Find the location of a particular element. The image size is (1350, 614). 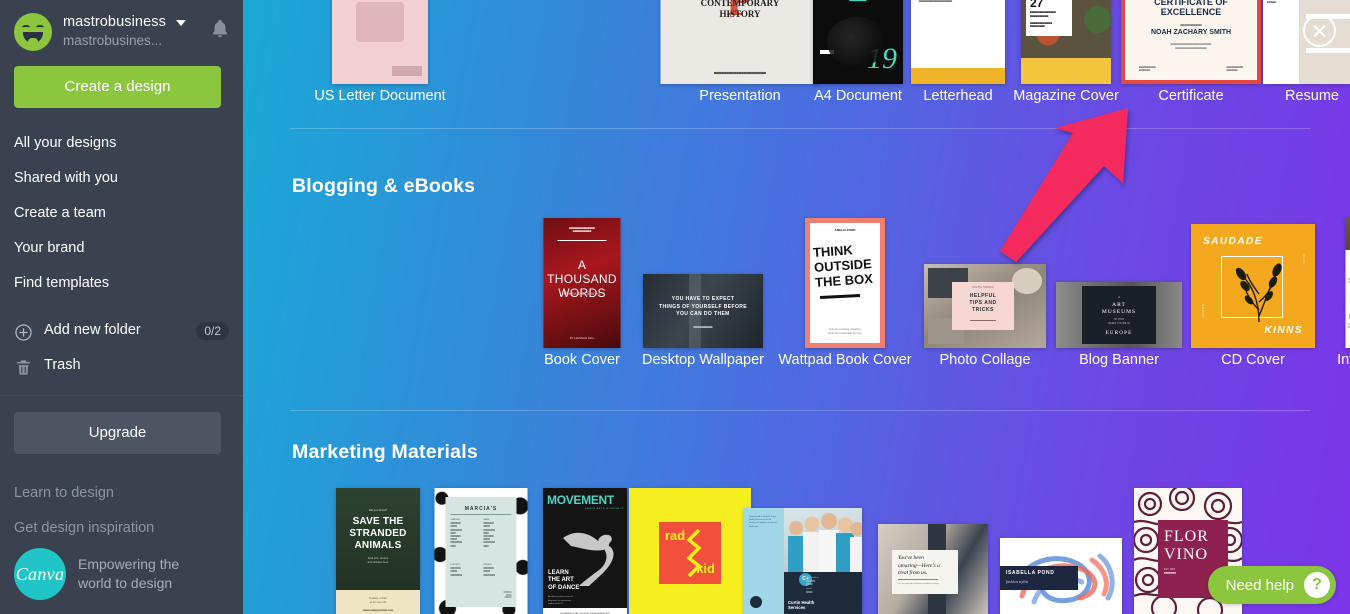

sidebar-item-find-templates: Find templates is located at coordinates (121, 283).